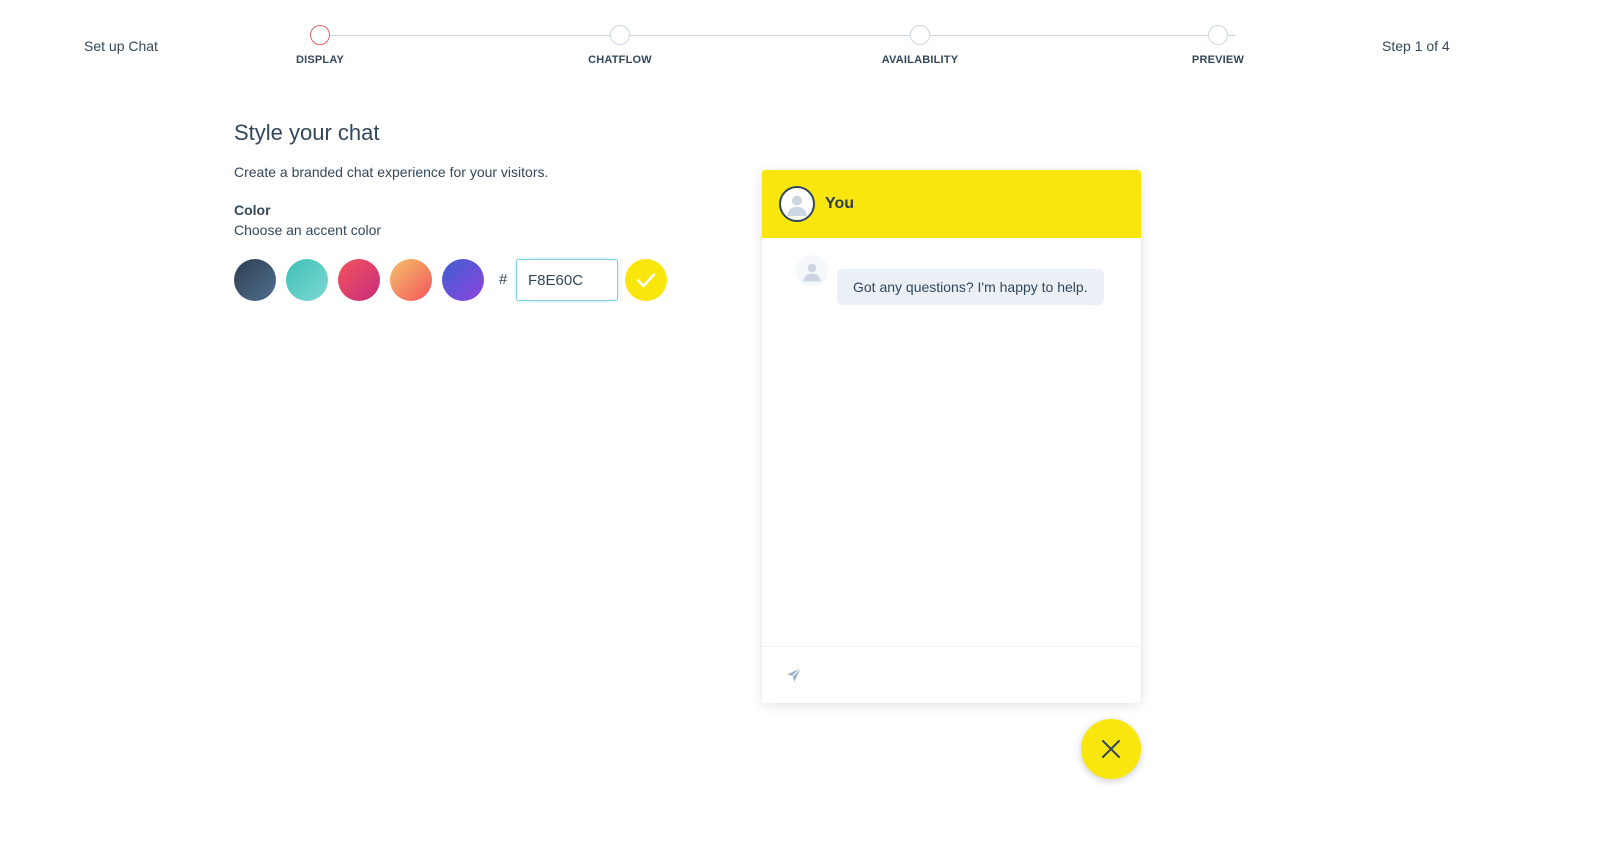  What do you see at coordinates (794, 675) in the screenshot?
I see `paper-plane-icon` at bounding box center [794, 675].